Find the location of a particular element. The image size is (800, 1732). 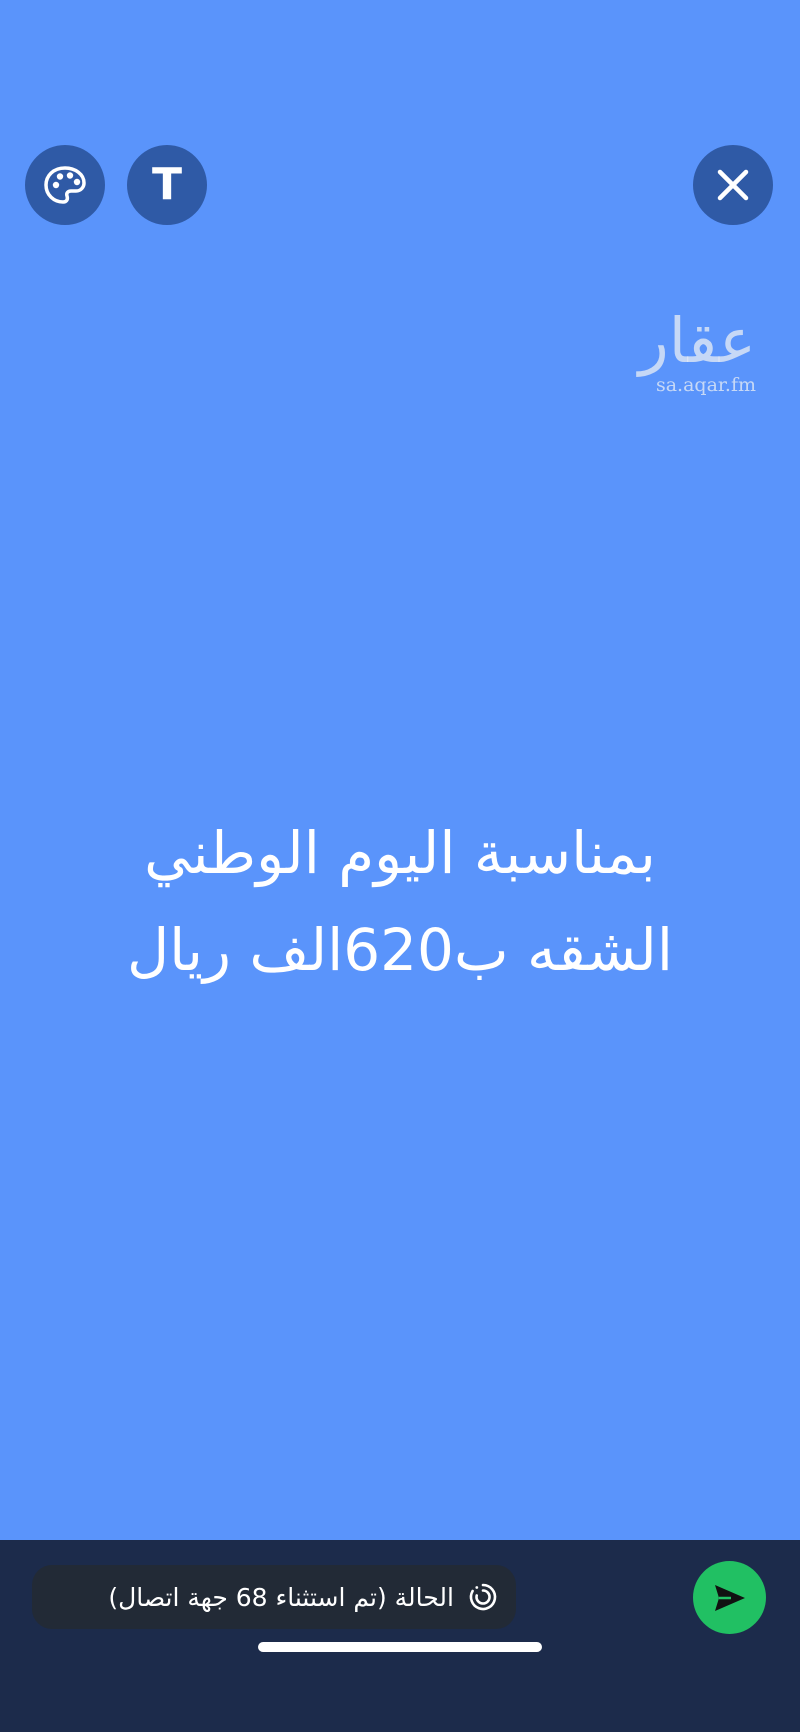

status-ring-icon is located at coordinates (483, 1597).